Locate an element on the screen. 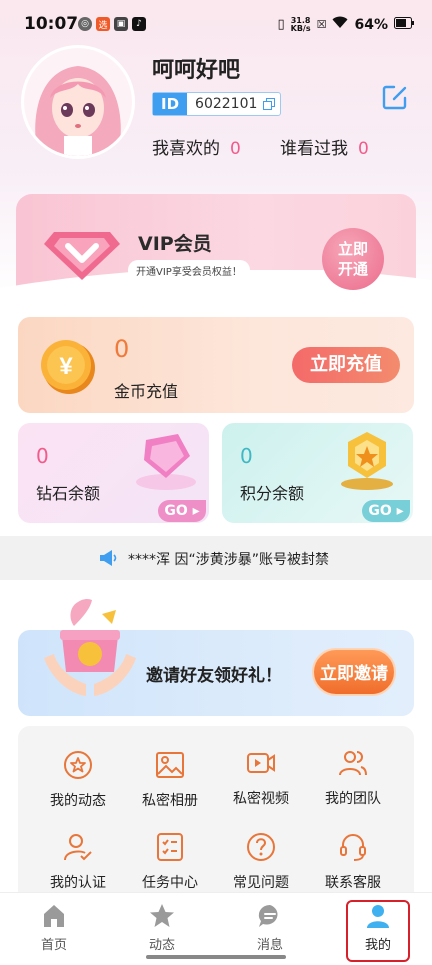 This screenshot has height=965, width=432. menu-my-posts: 我的动态 is located at coordinates (78, 780).